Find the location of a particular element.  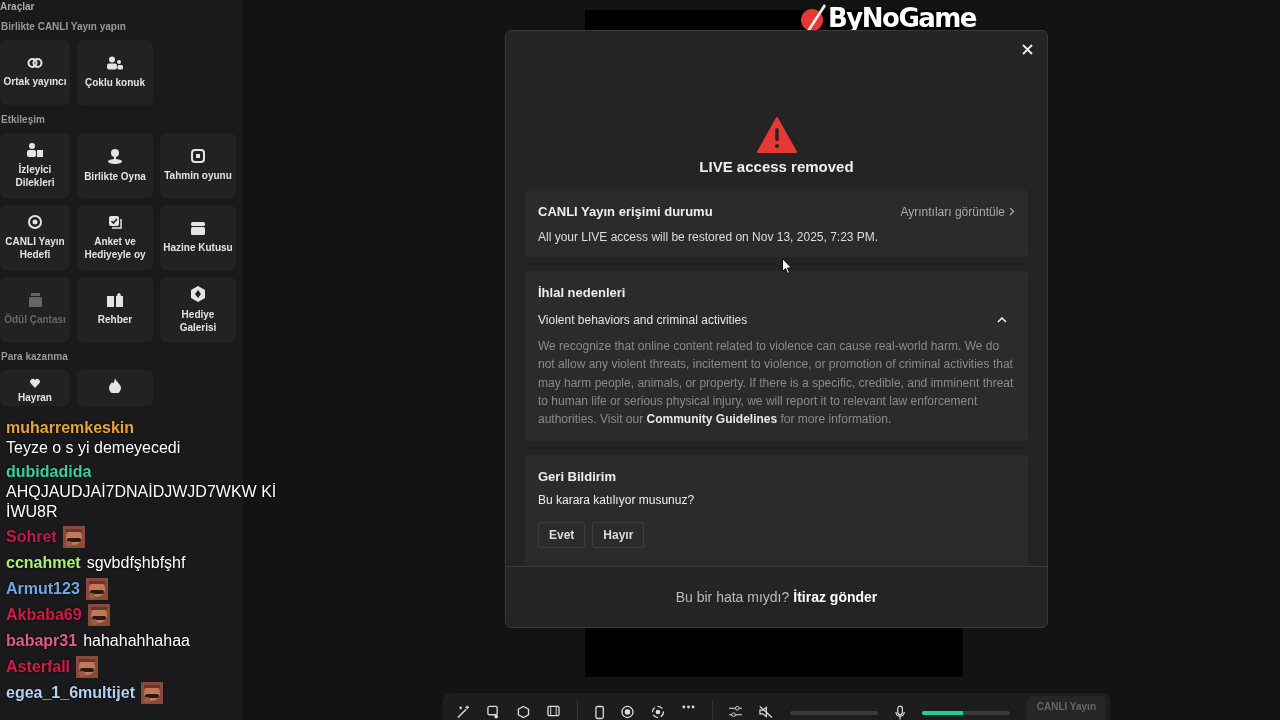

checkbox-icon is located at coordinates (115, 221).